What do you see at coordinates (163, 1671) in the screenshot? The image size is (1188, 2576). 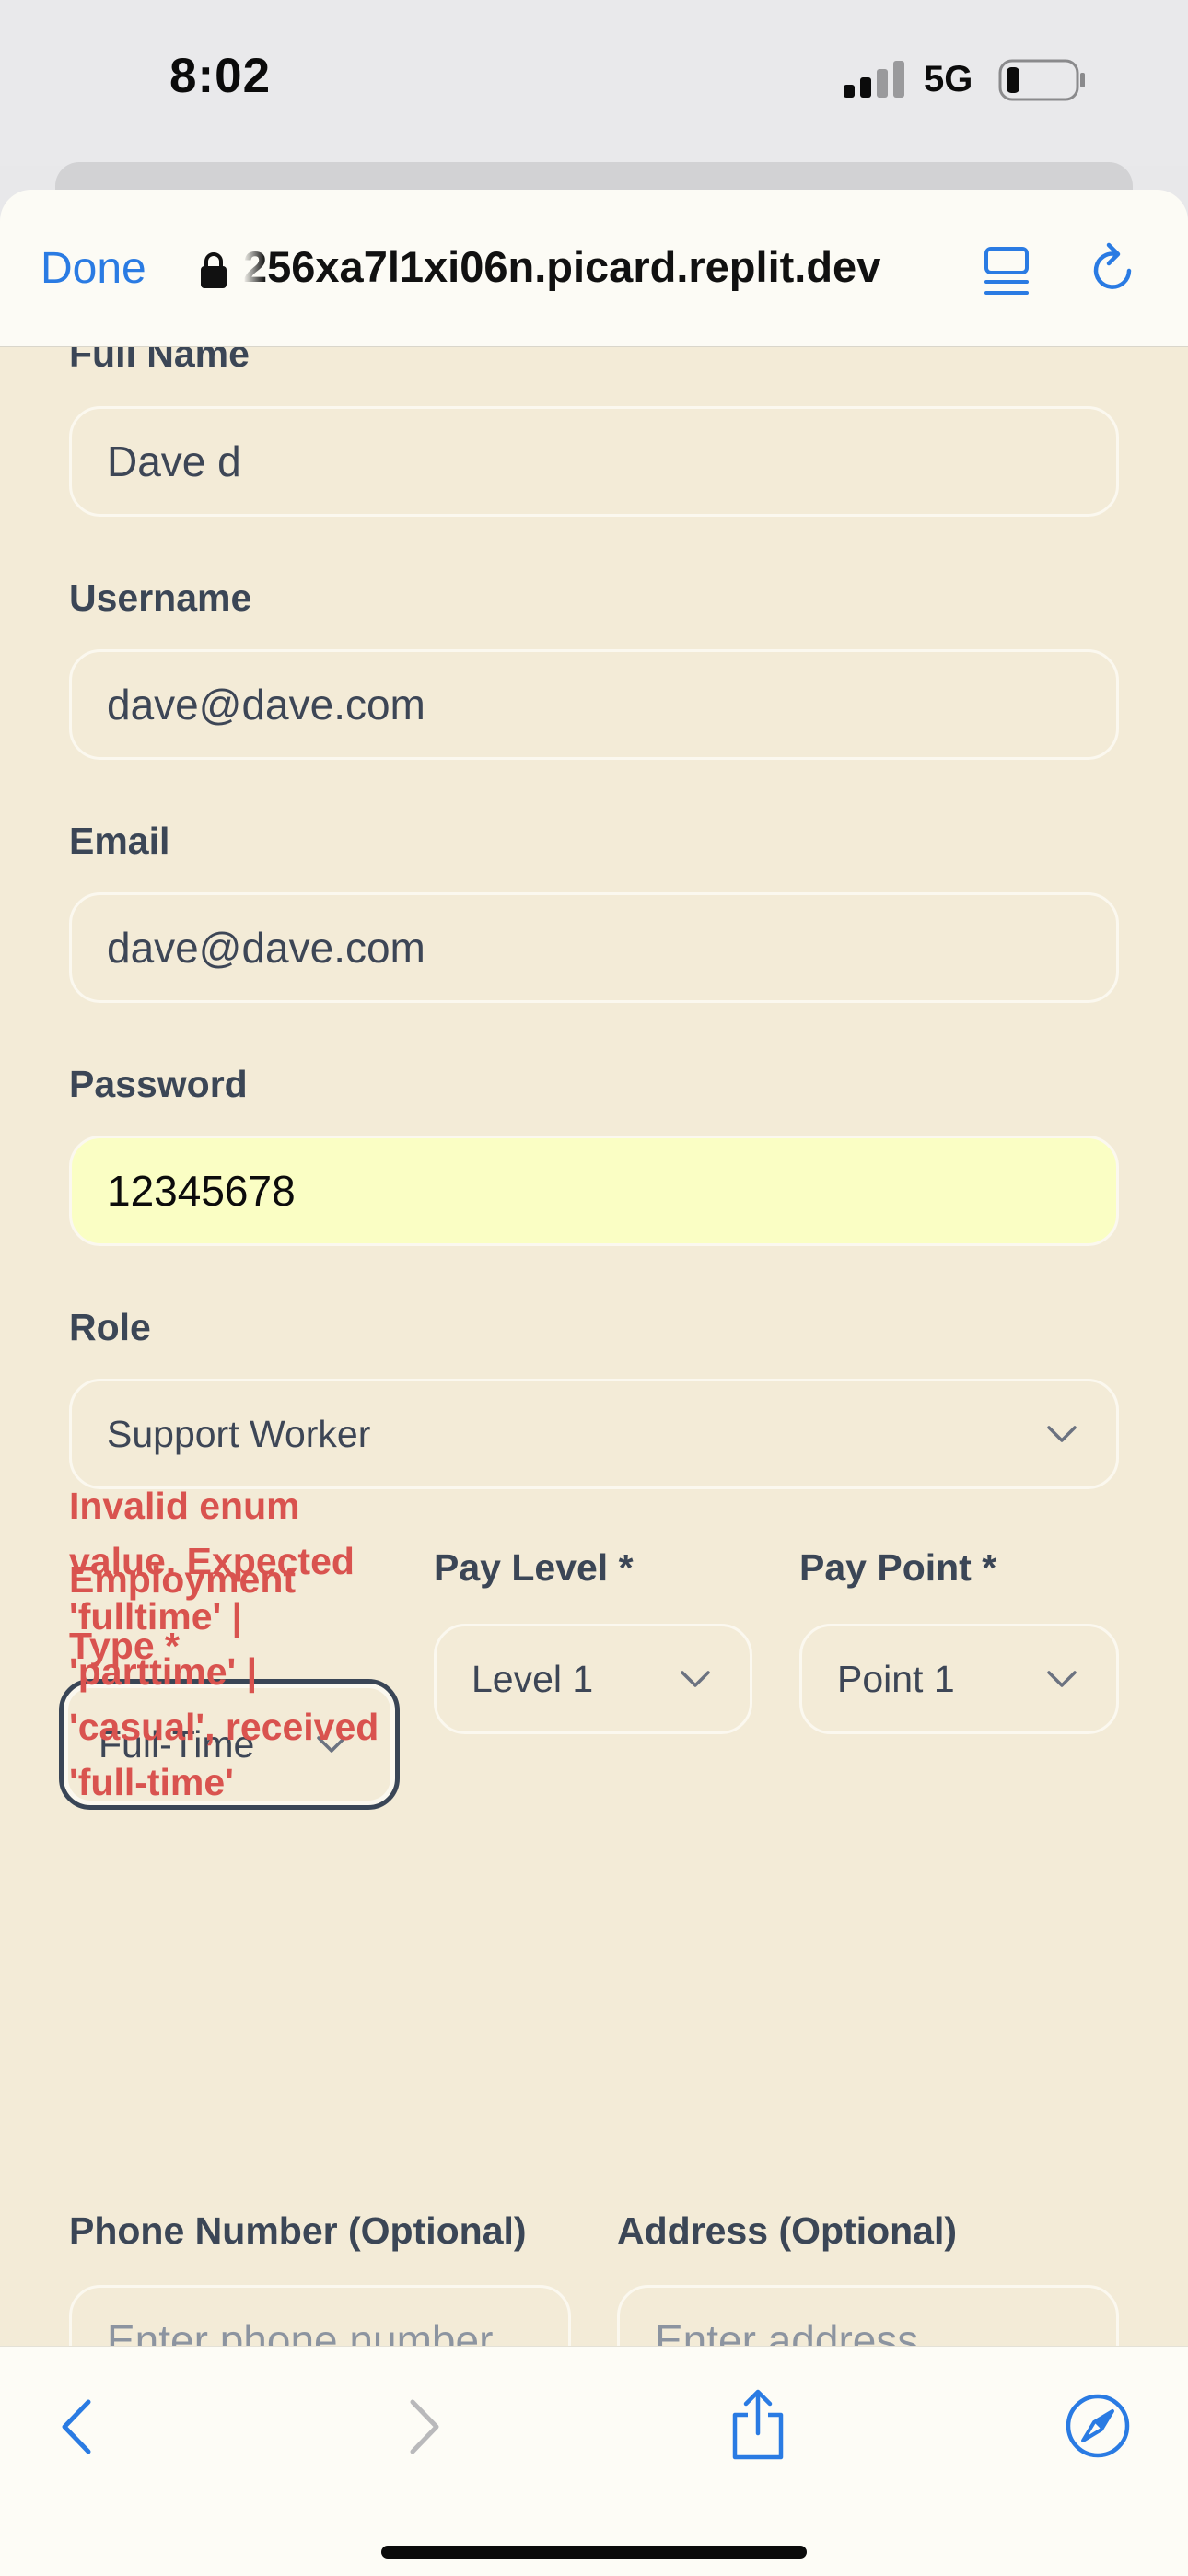 I see `error-line: 'parttime' |` at bounding box center [163, 1671].